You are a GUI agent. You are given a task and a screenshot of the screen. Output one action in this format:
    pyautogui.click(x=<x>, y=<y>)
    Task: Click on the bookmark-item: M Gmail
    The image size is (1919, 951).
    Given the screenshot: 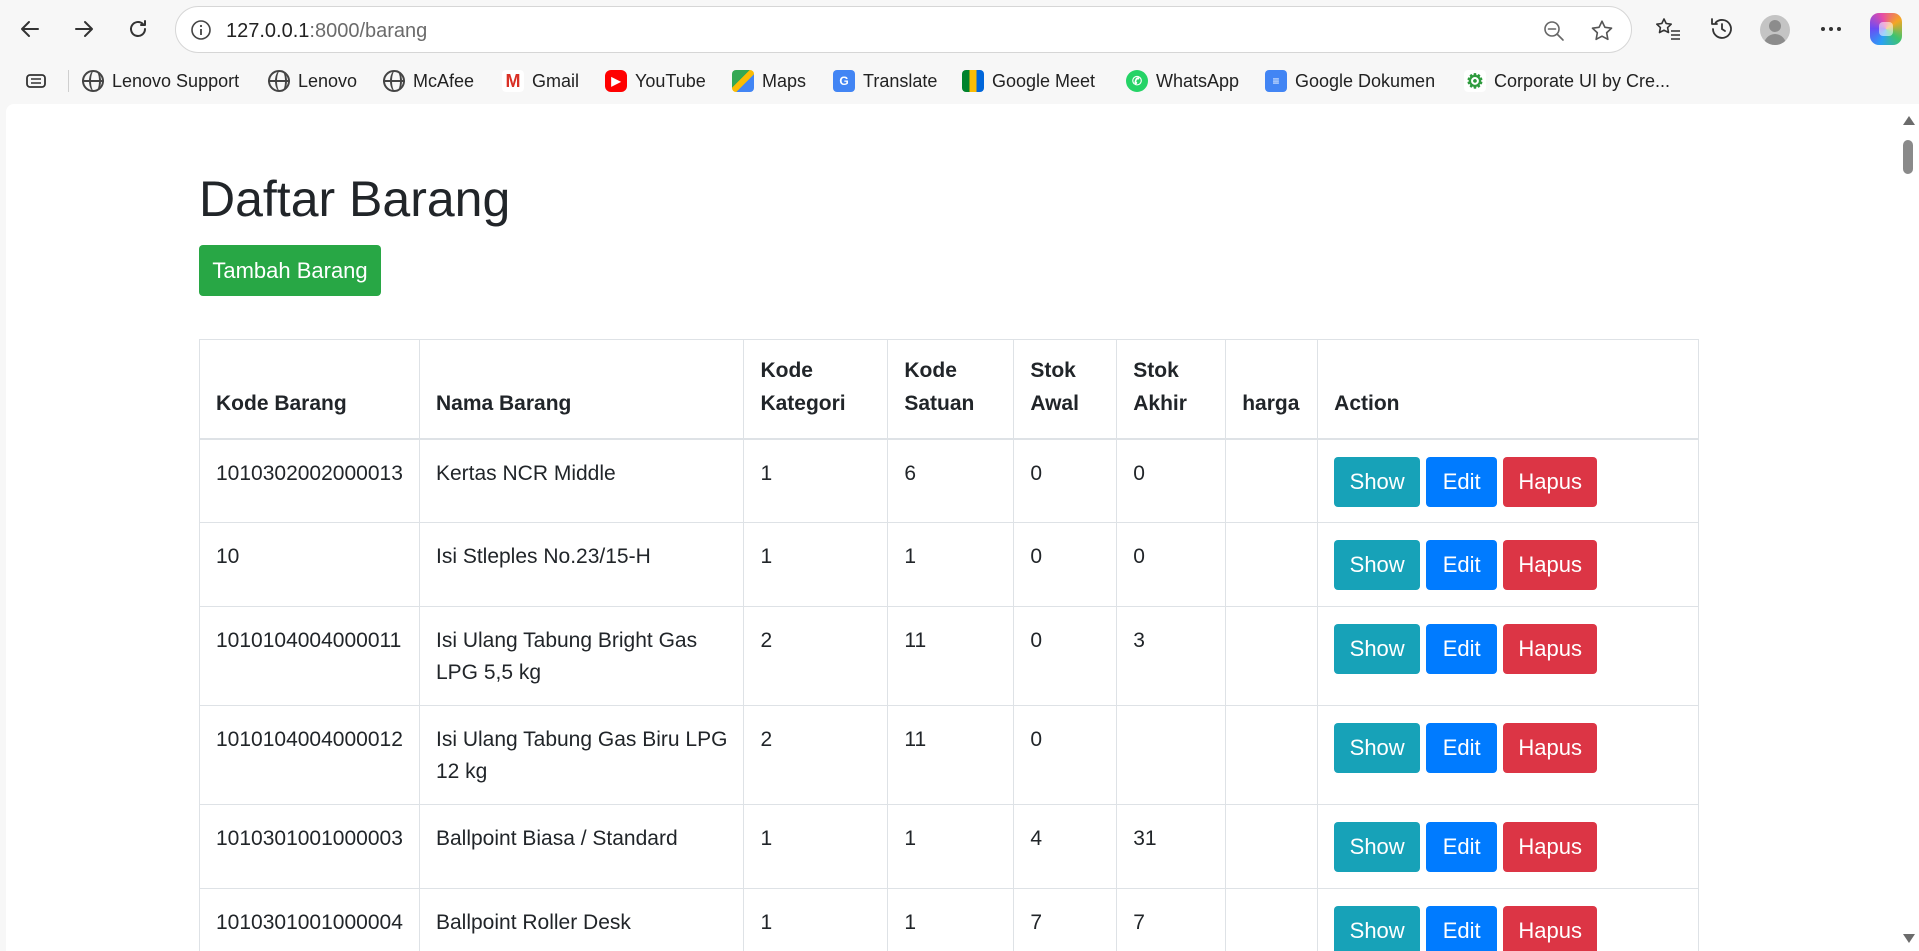 What is the action you would take?
    pyautogui.click(x=540, y=81)
    